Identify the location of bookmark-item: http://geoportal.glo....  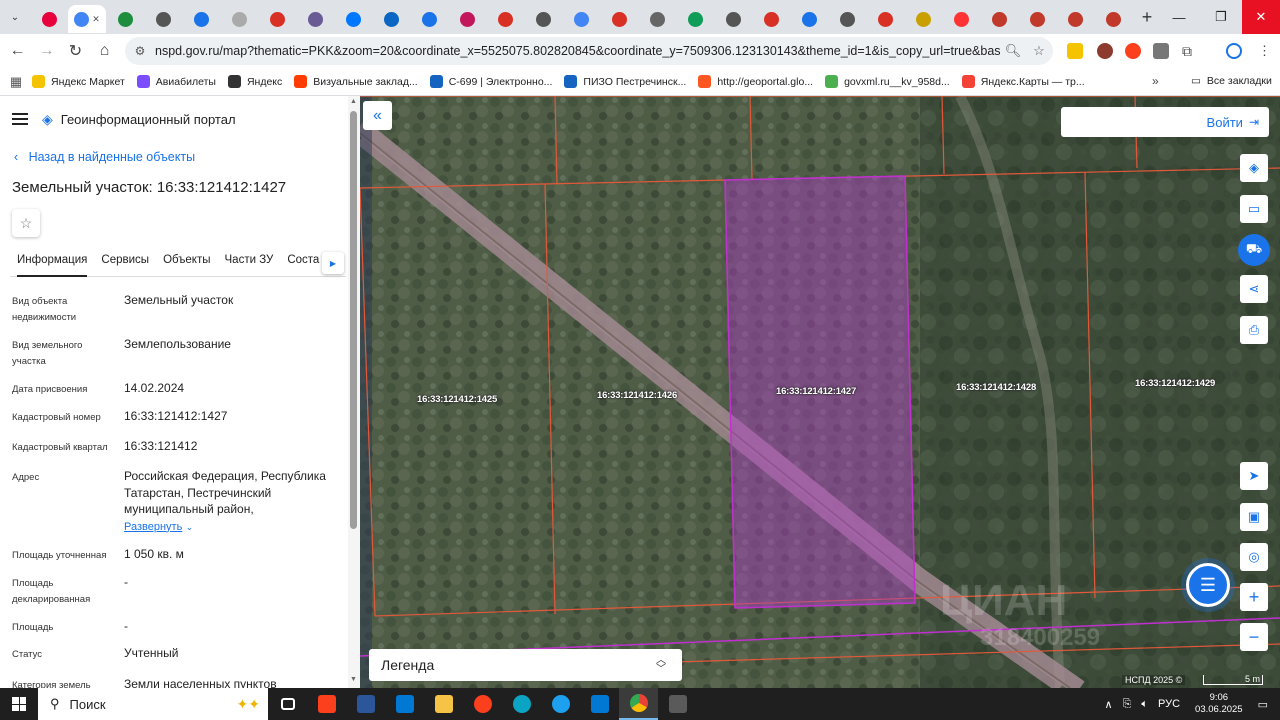
(755, 81).